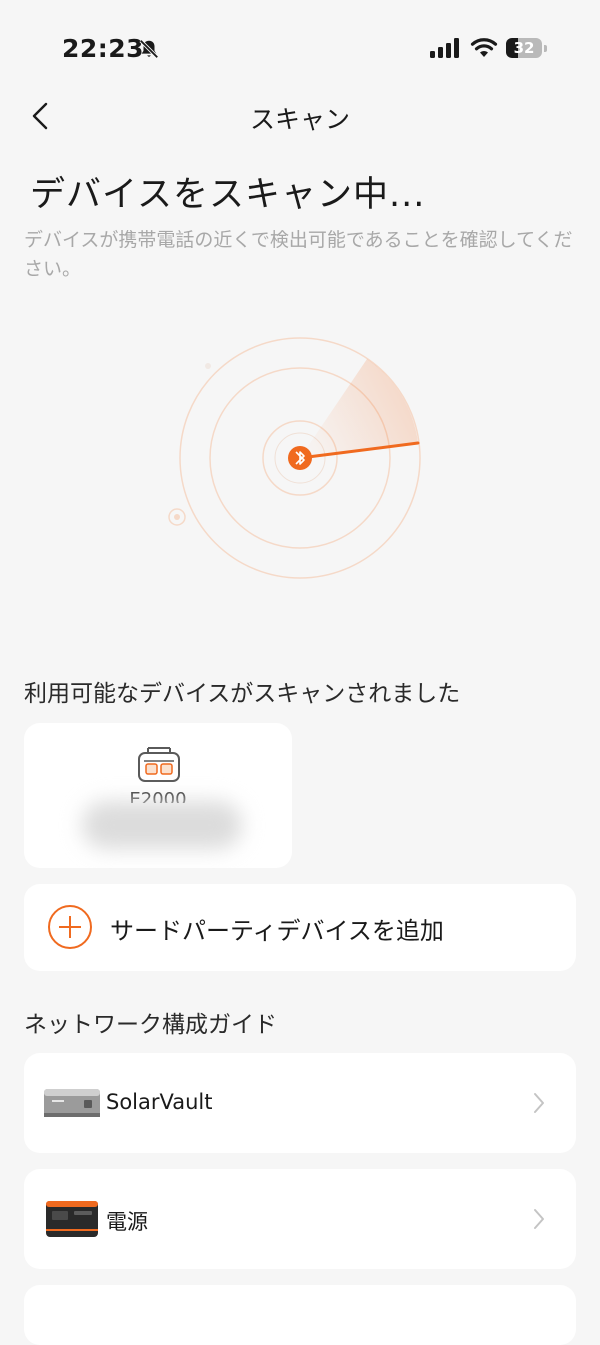 The image size is (600, 1345). Describe the element at coordinates (42, 116) in the screenshot. I see `chevron-left-icon` at that location.